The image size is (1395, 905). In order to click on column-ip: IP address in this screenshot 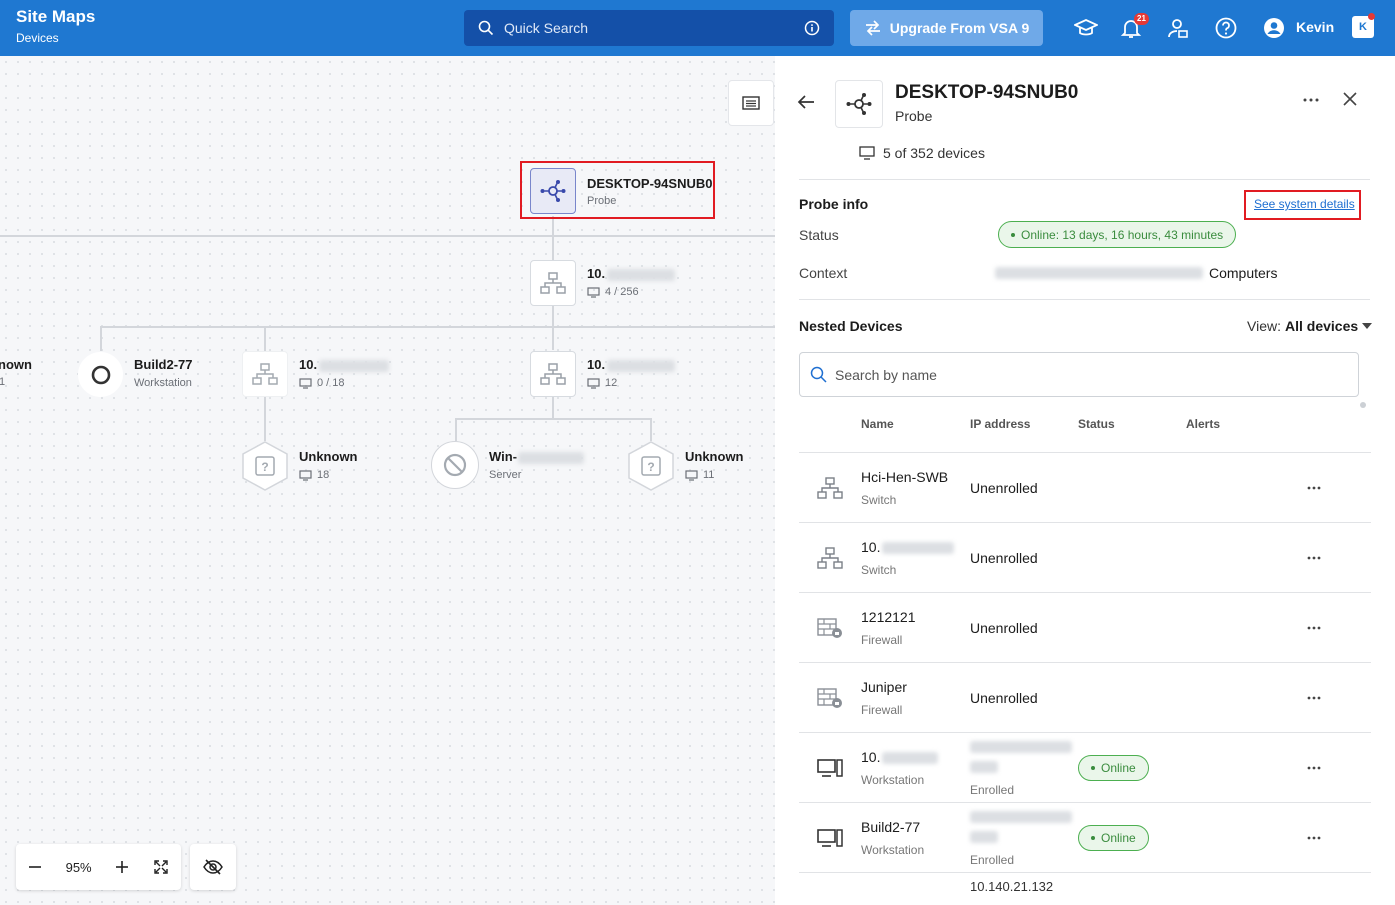, I will do `click(1000, 424)`.